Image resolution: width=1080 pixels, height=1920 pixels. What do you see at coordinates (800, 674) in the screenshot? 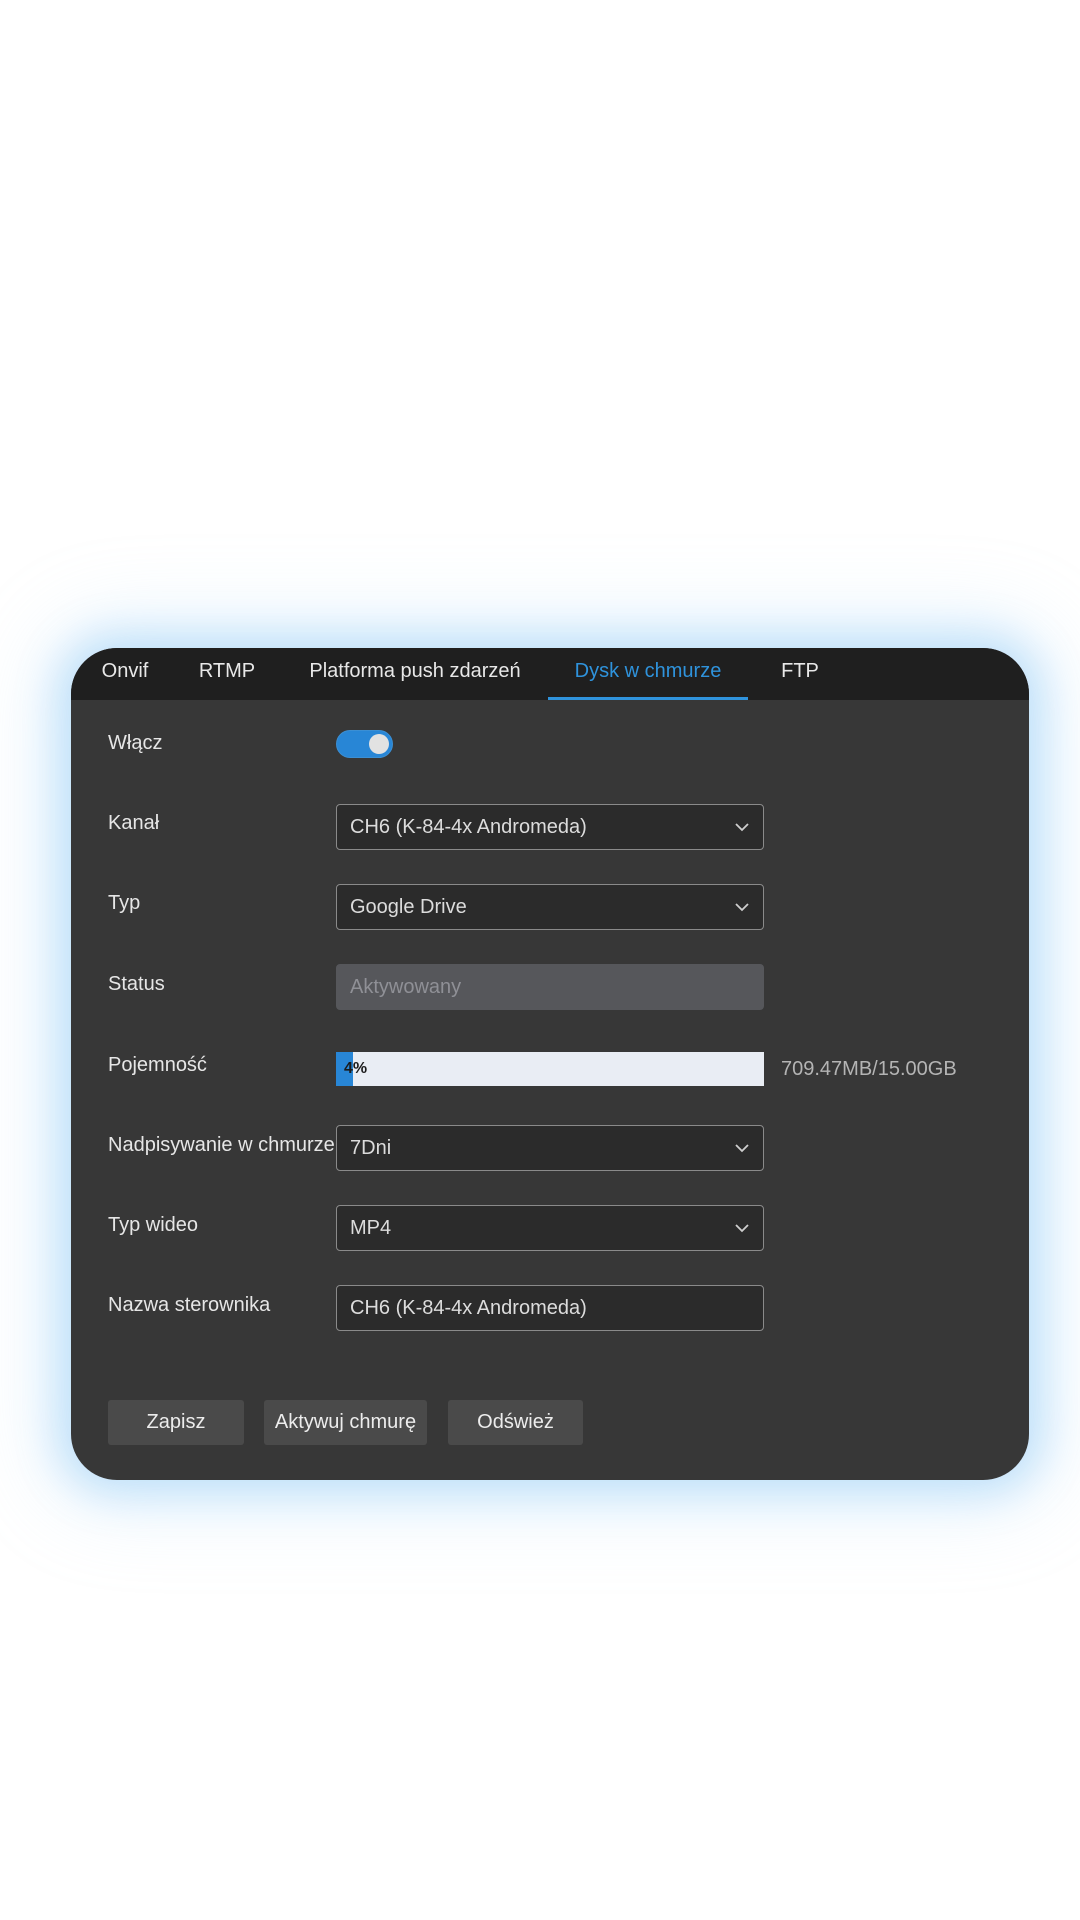
I see `tab-ftp: FTP` at bounding box center [800, 674].